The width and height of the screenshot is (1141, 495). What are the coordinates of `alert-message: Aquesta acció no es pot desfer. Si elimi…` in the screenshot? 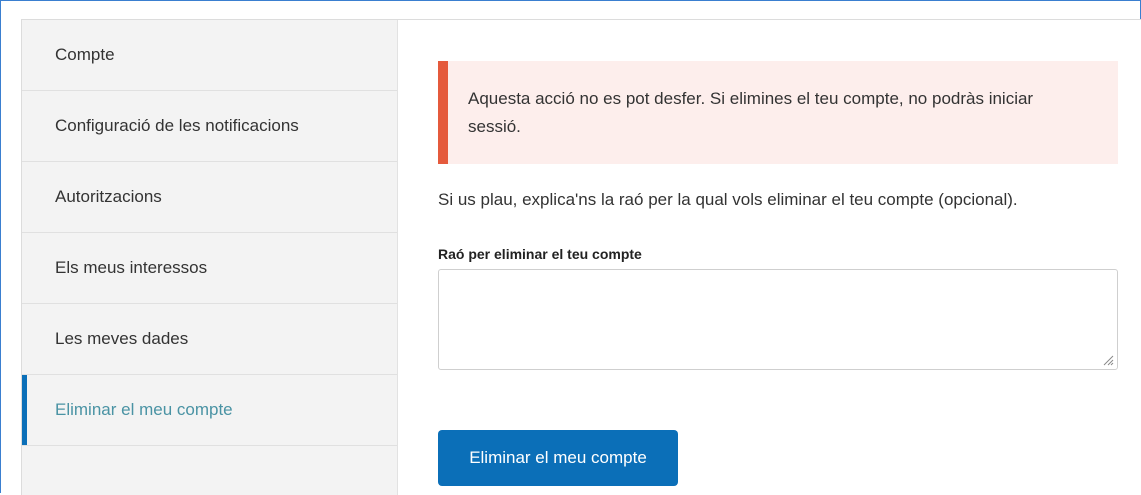 It's located at (751, 112).